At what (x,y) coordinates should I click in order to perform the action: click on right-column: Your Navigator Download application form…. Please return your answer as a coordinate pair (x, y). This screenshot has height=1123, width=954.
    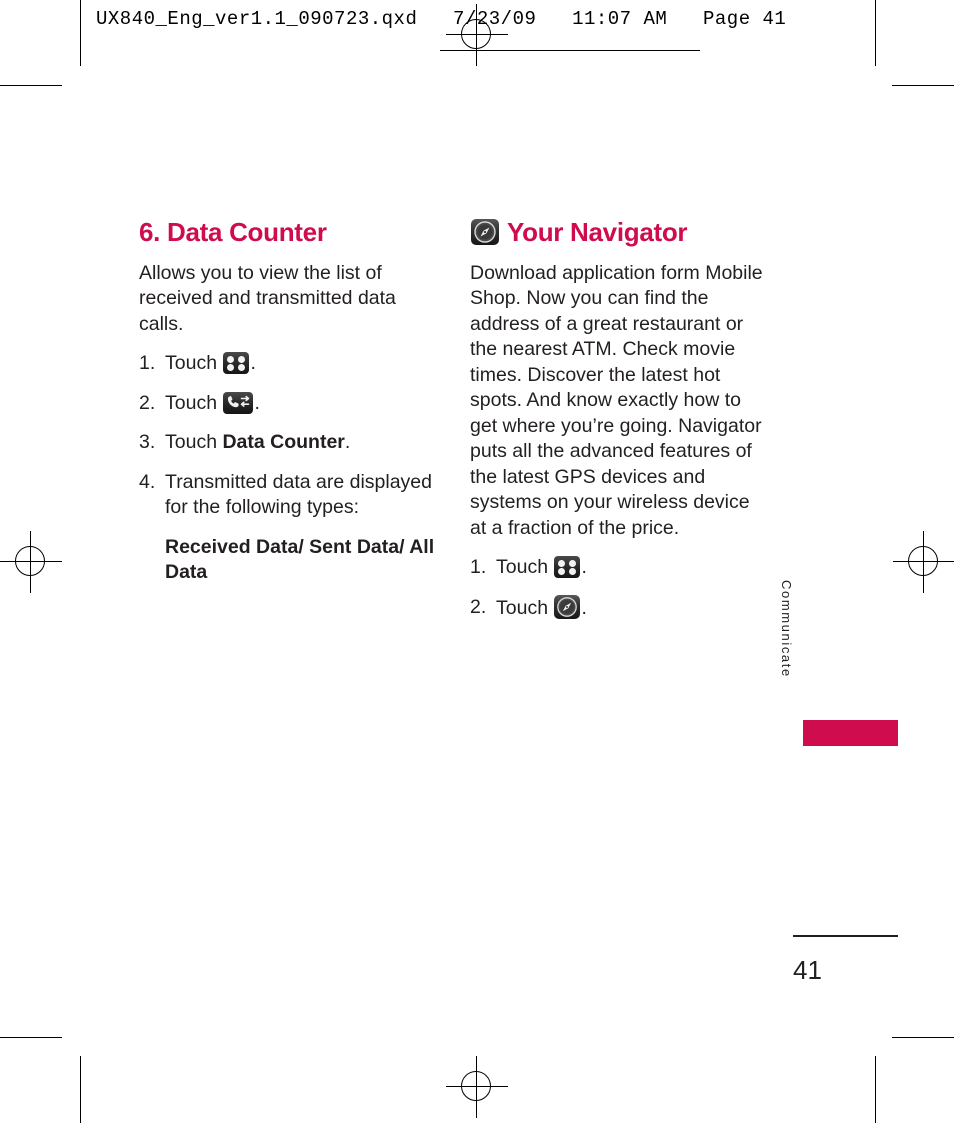
    Looking at the image, I should click on (620, 426).